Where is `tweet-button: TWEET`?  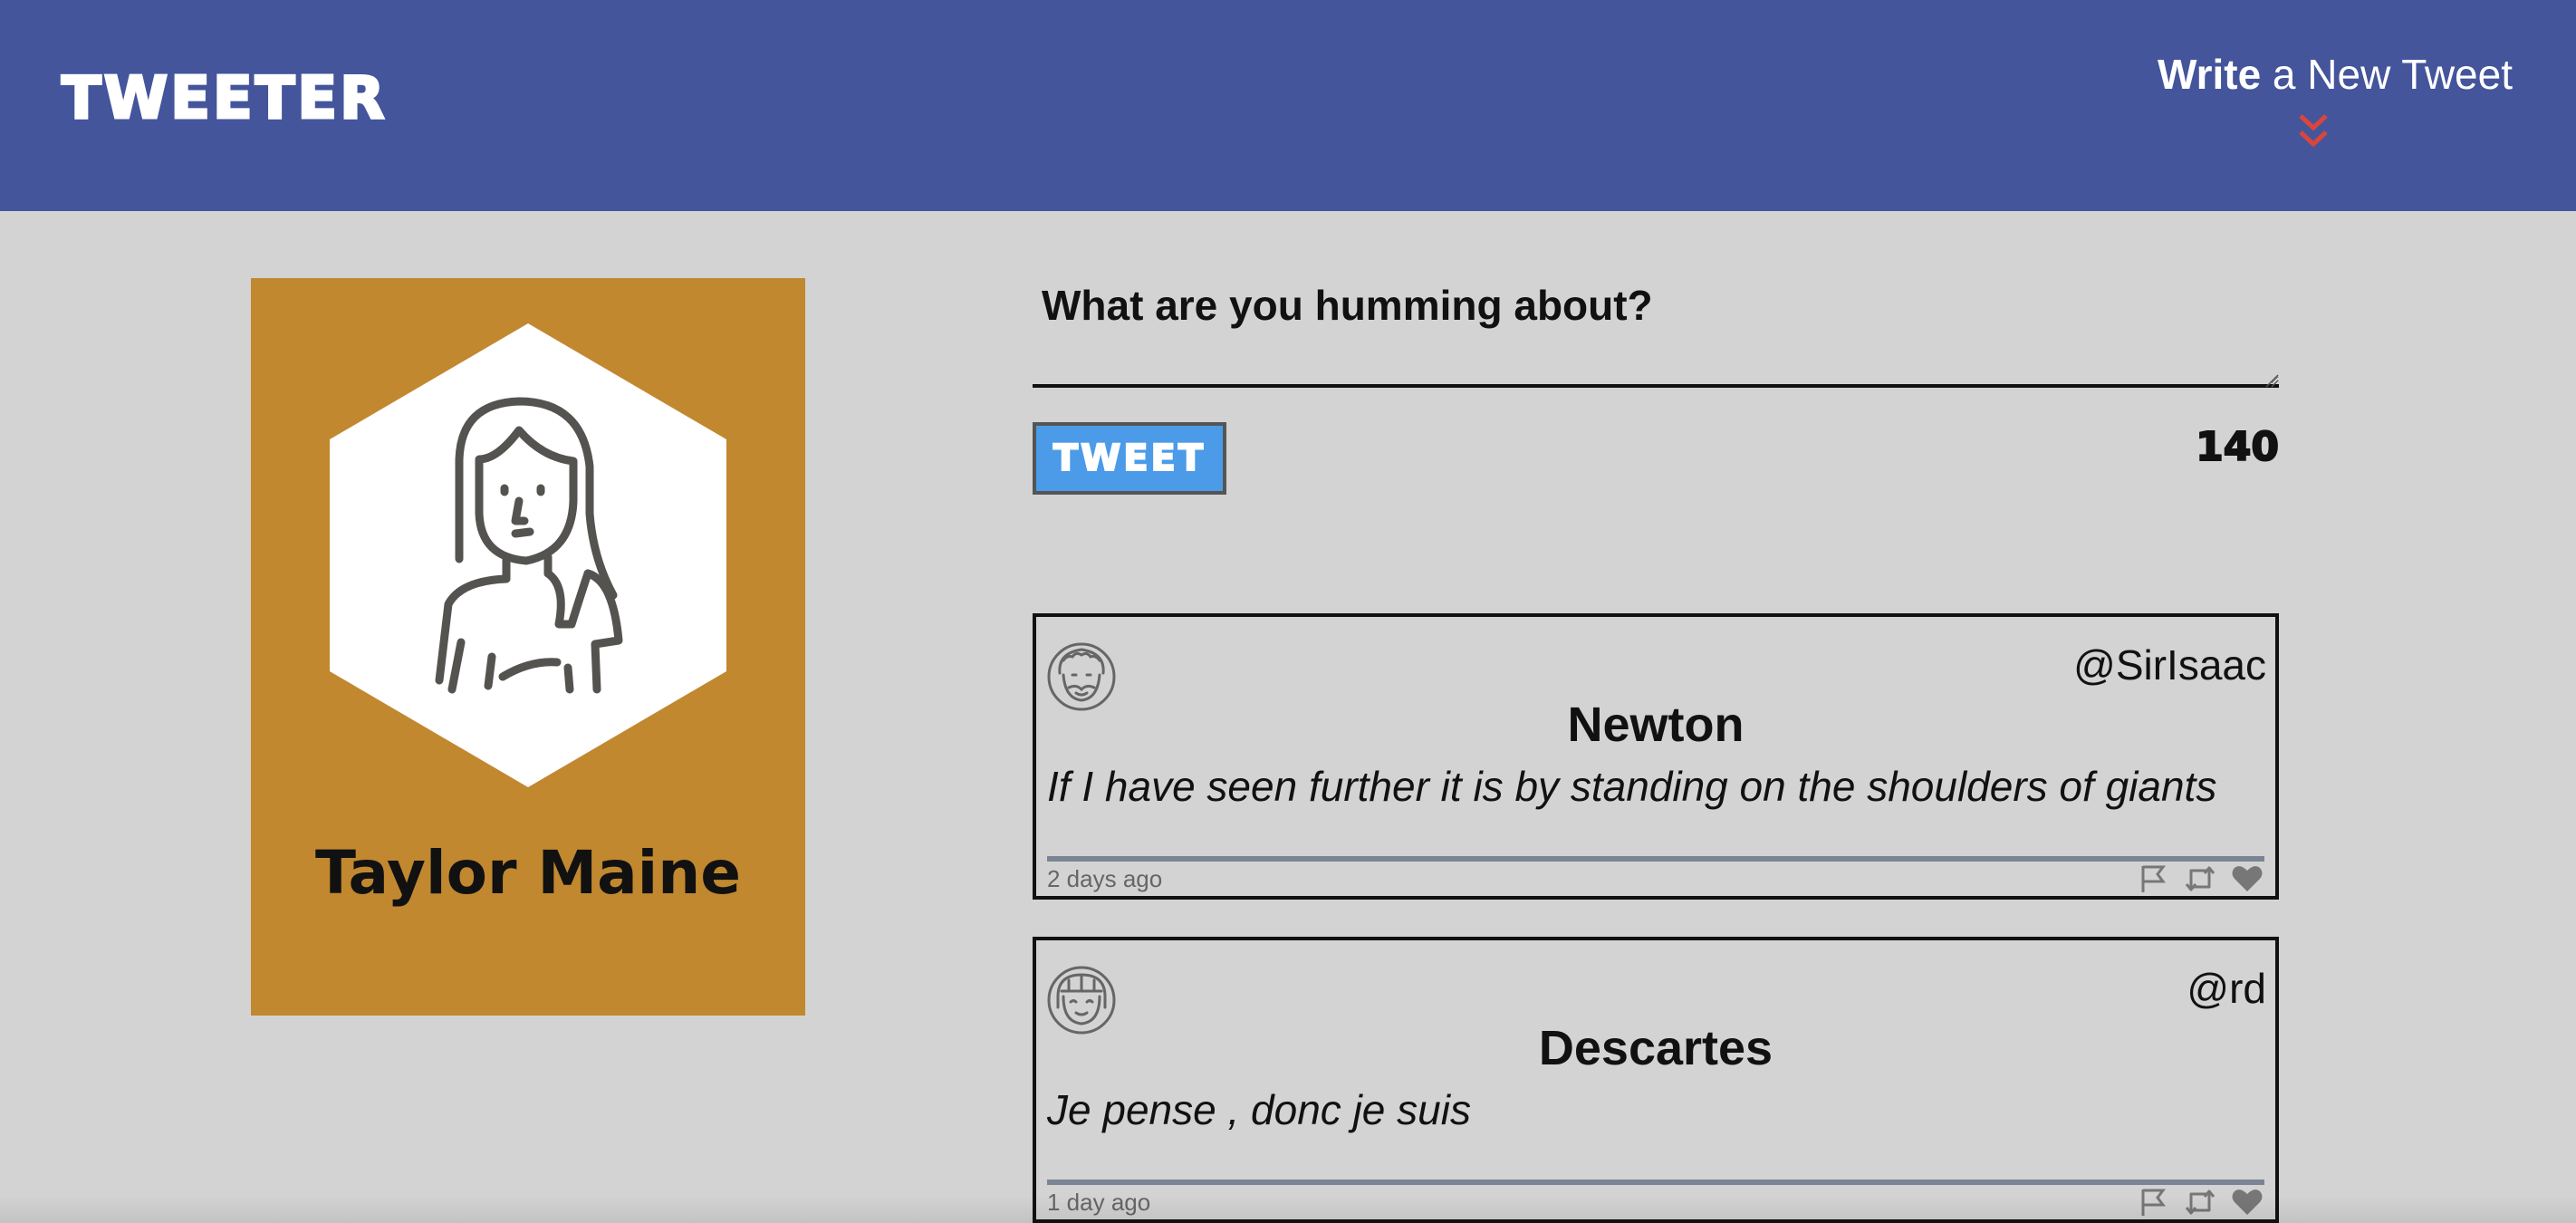
tweet-button: TWEET is located at coordinates (1129, 458).